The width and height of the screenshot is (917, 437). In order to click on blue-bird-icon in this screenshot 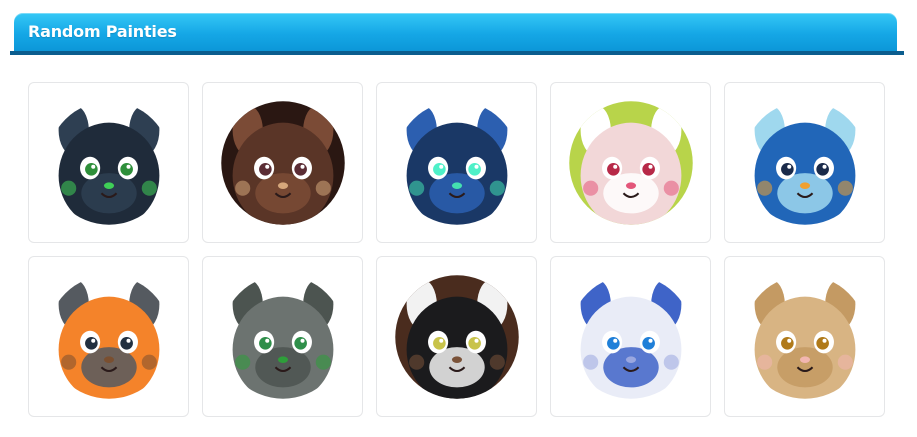, I will do `click(804, 162)`.